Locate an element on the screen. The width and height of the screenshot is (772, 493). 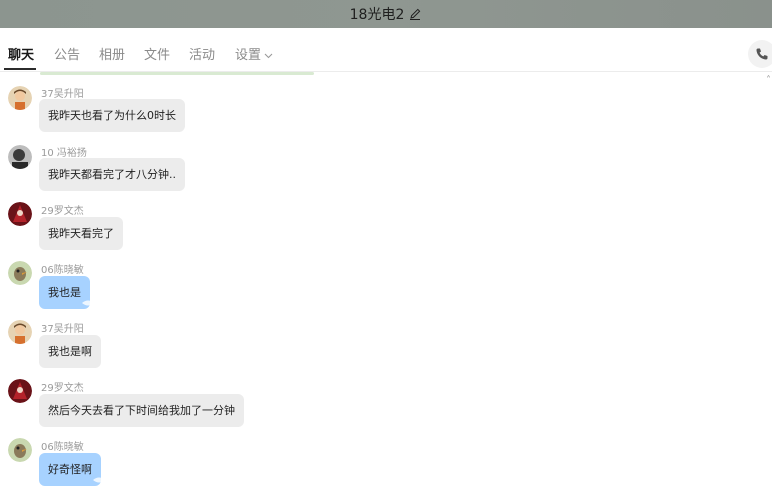
tab-announcement: 公告 is located at coordinates (67, 53).